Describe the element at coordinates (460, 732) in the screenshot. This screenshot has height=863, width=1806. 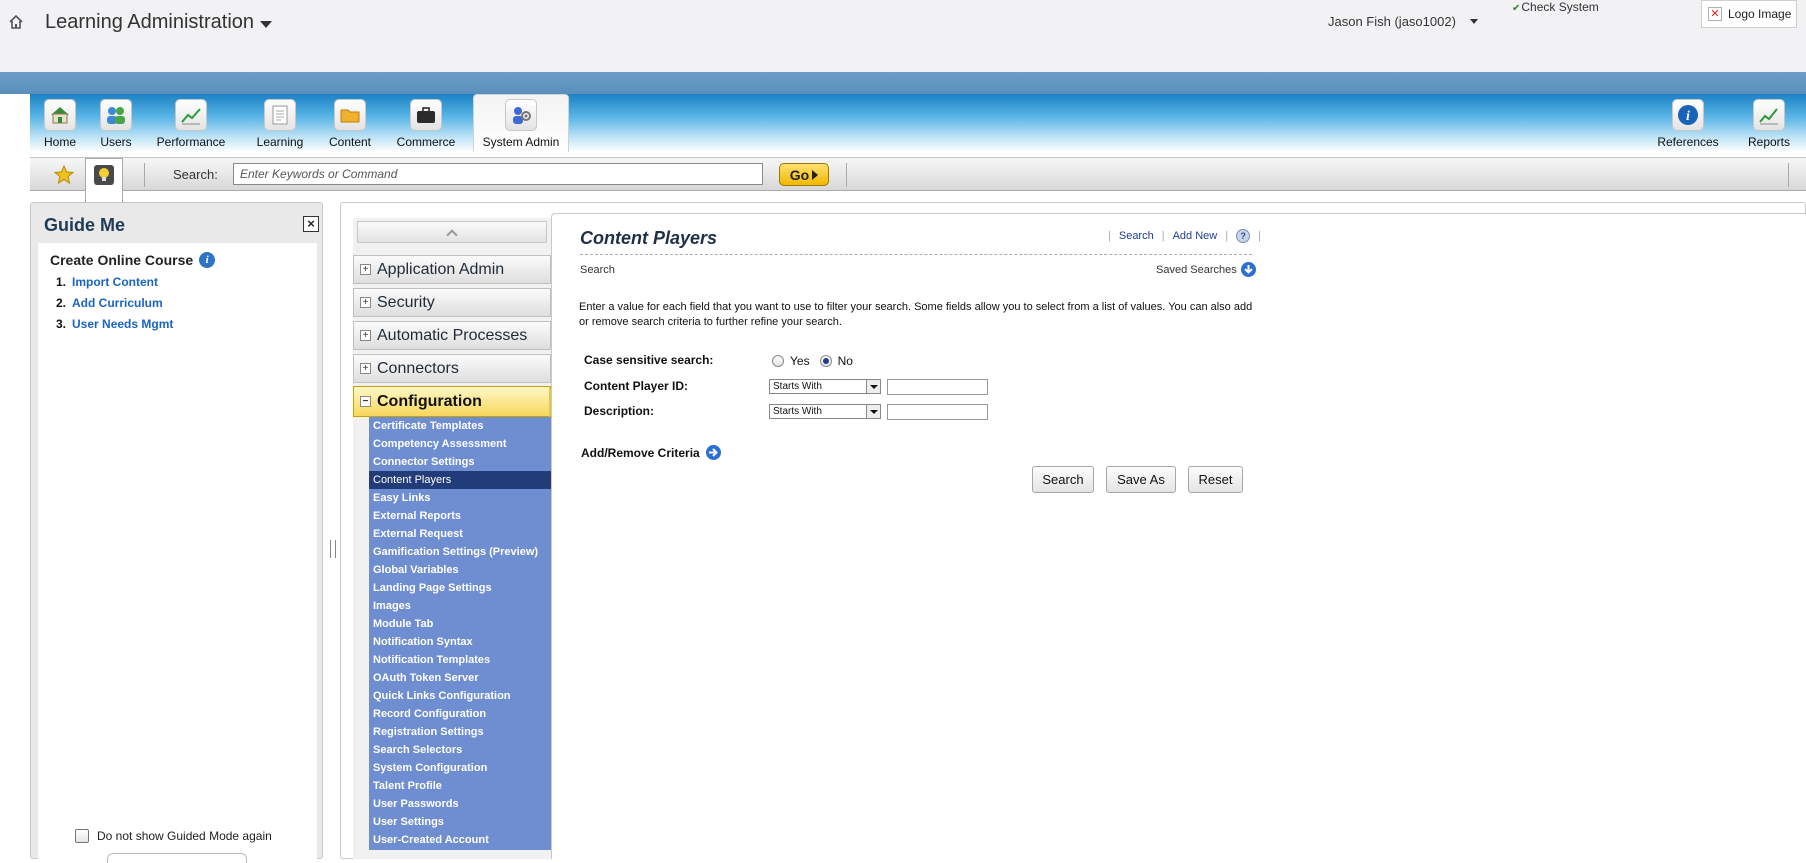
I see `submenu-registration-settings: Registration Settings` at that location.